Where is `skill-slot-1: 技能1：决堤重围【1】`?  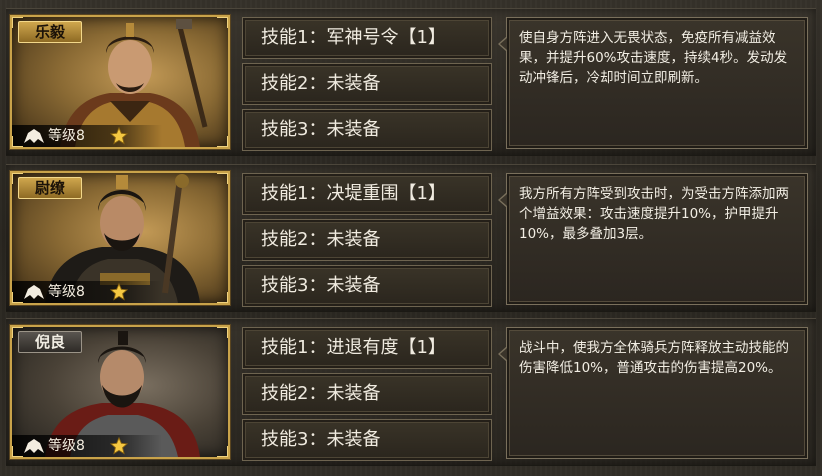
skill-slot-1: 技能1：决堤重围【1】 is located at coordinates (367, 194).